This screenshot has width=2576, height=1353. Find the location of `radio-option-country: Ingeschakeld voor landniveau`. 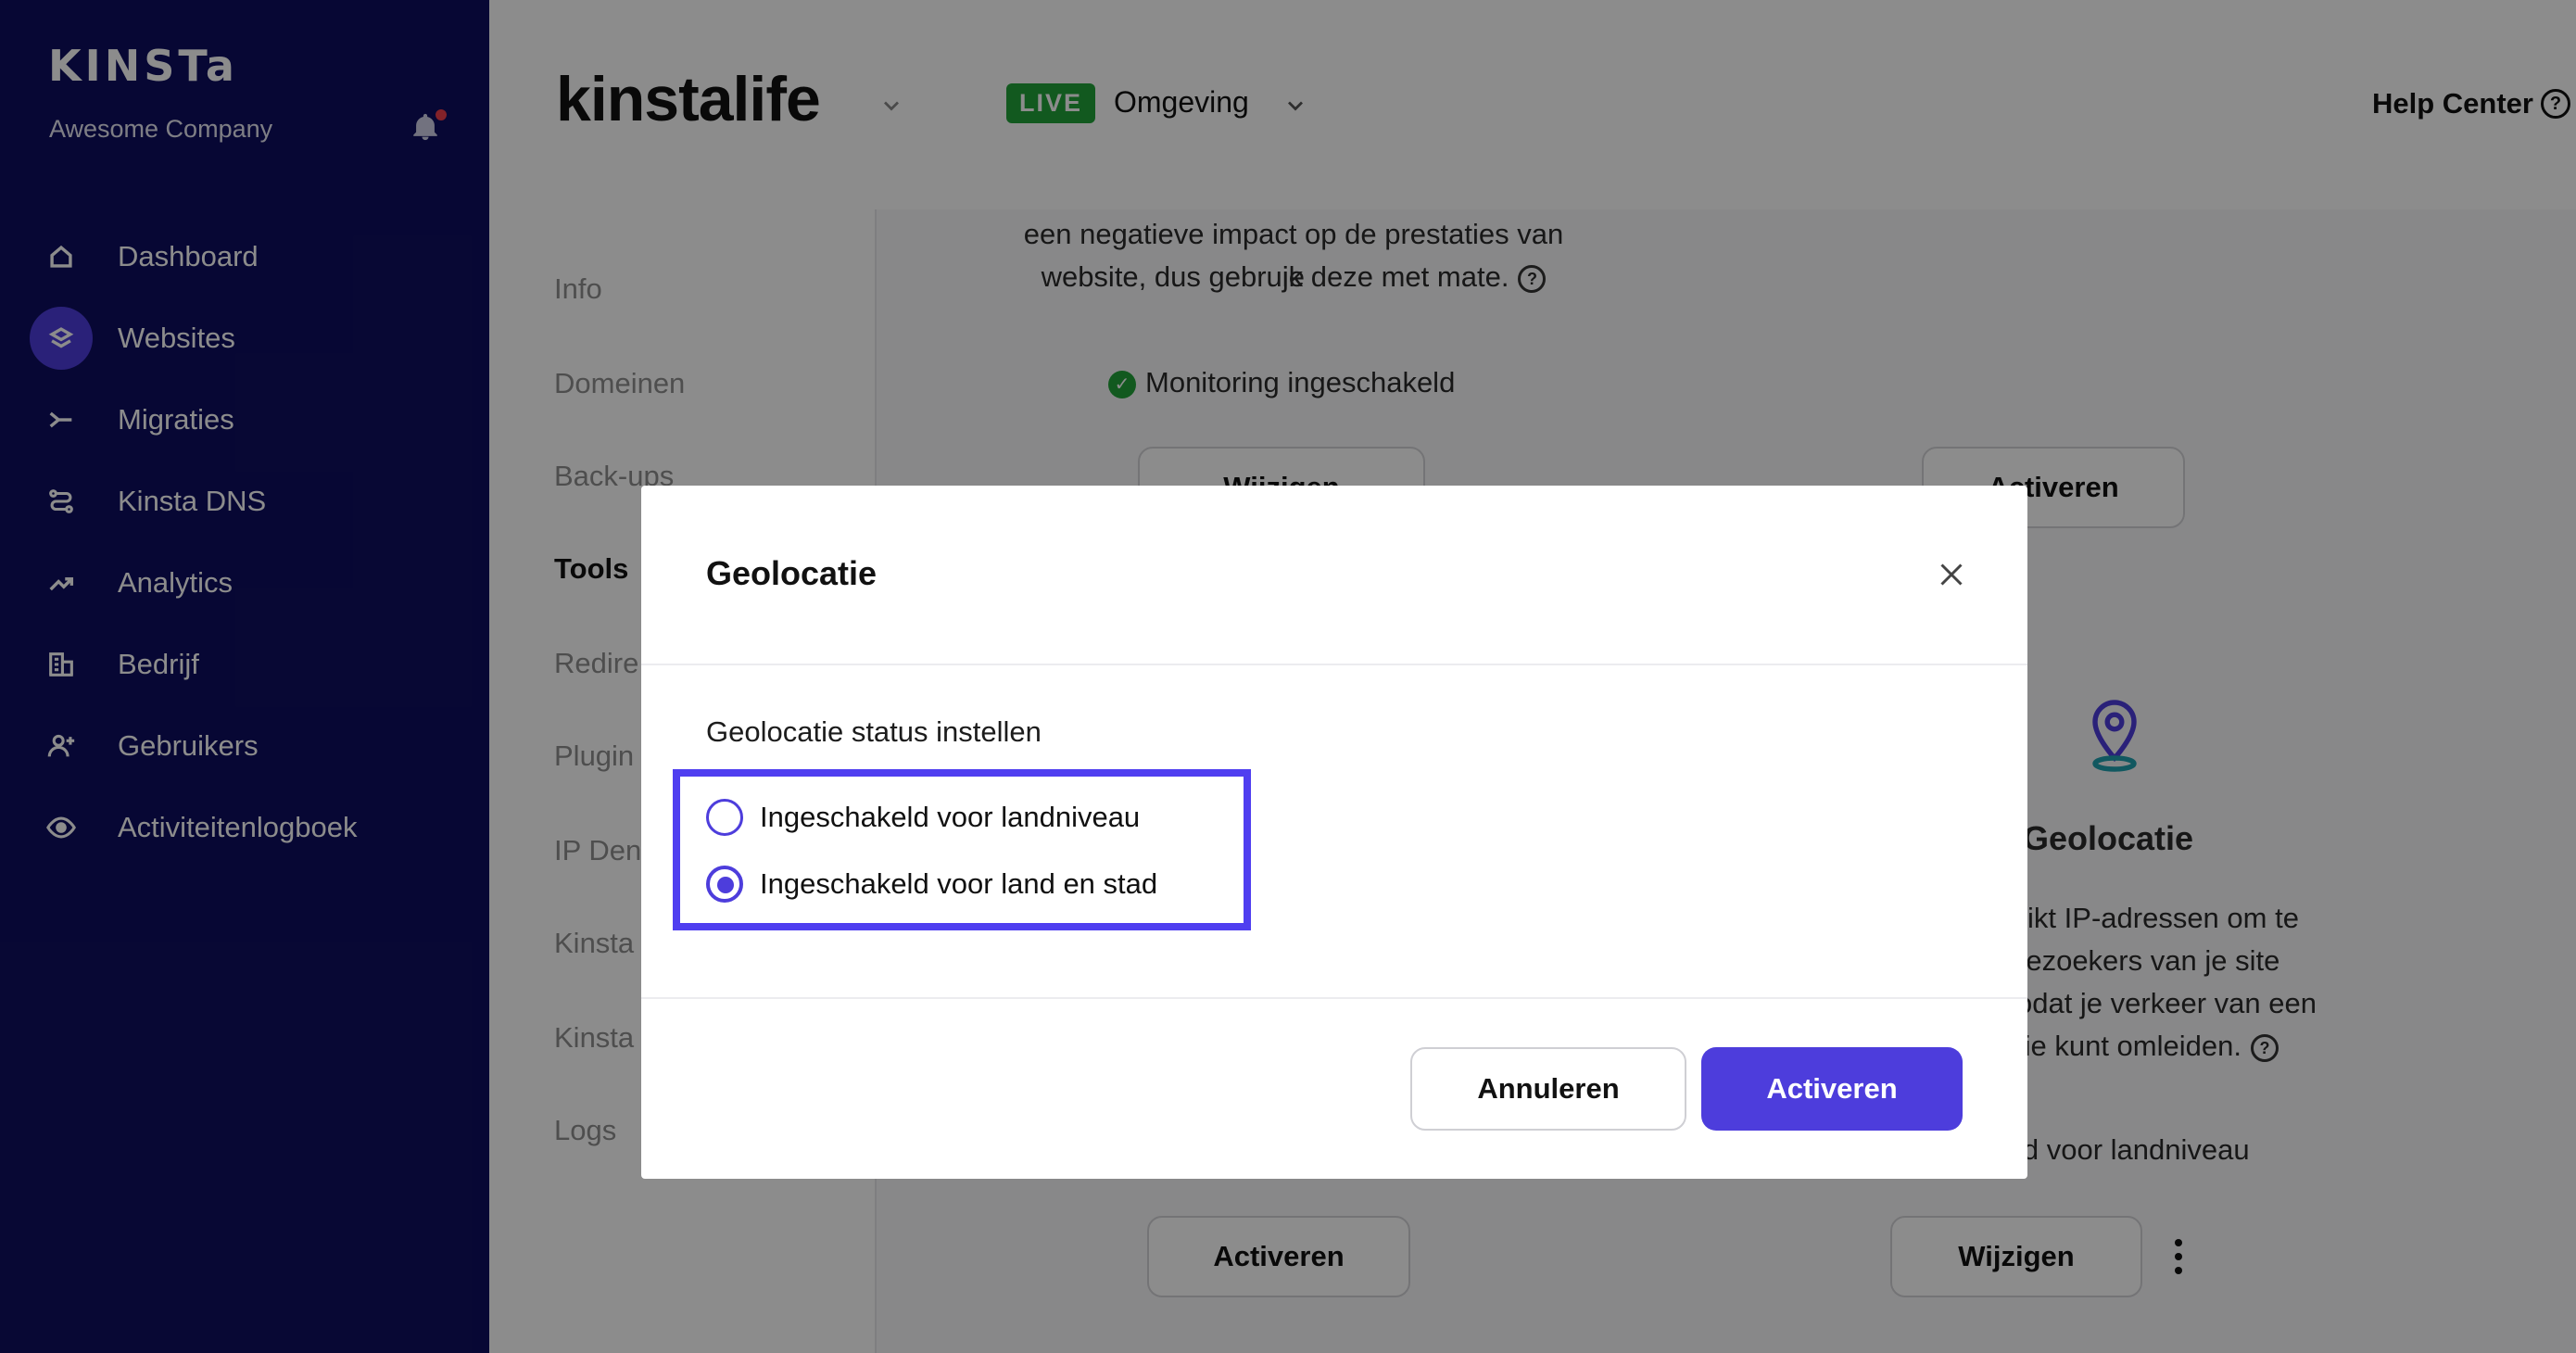

radio-option-country: Ingeschakeld voor landniveau is located at coordinates (923, 817).